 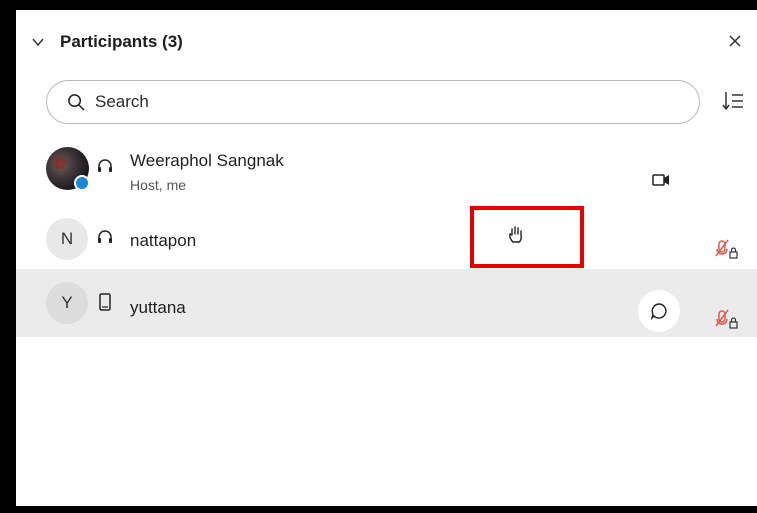 I want to click on panel-title: Participants (3), so click(x=121, y=41).